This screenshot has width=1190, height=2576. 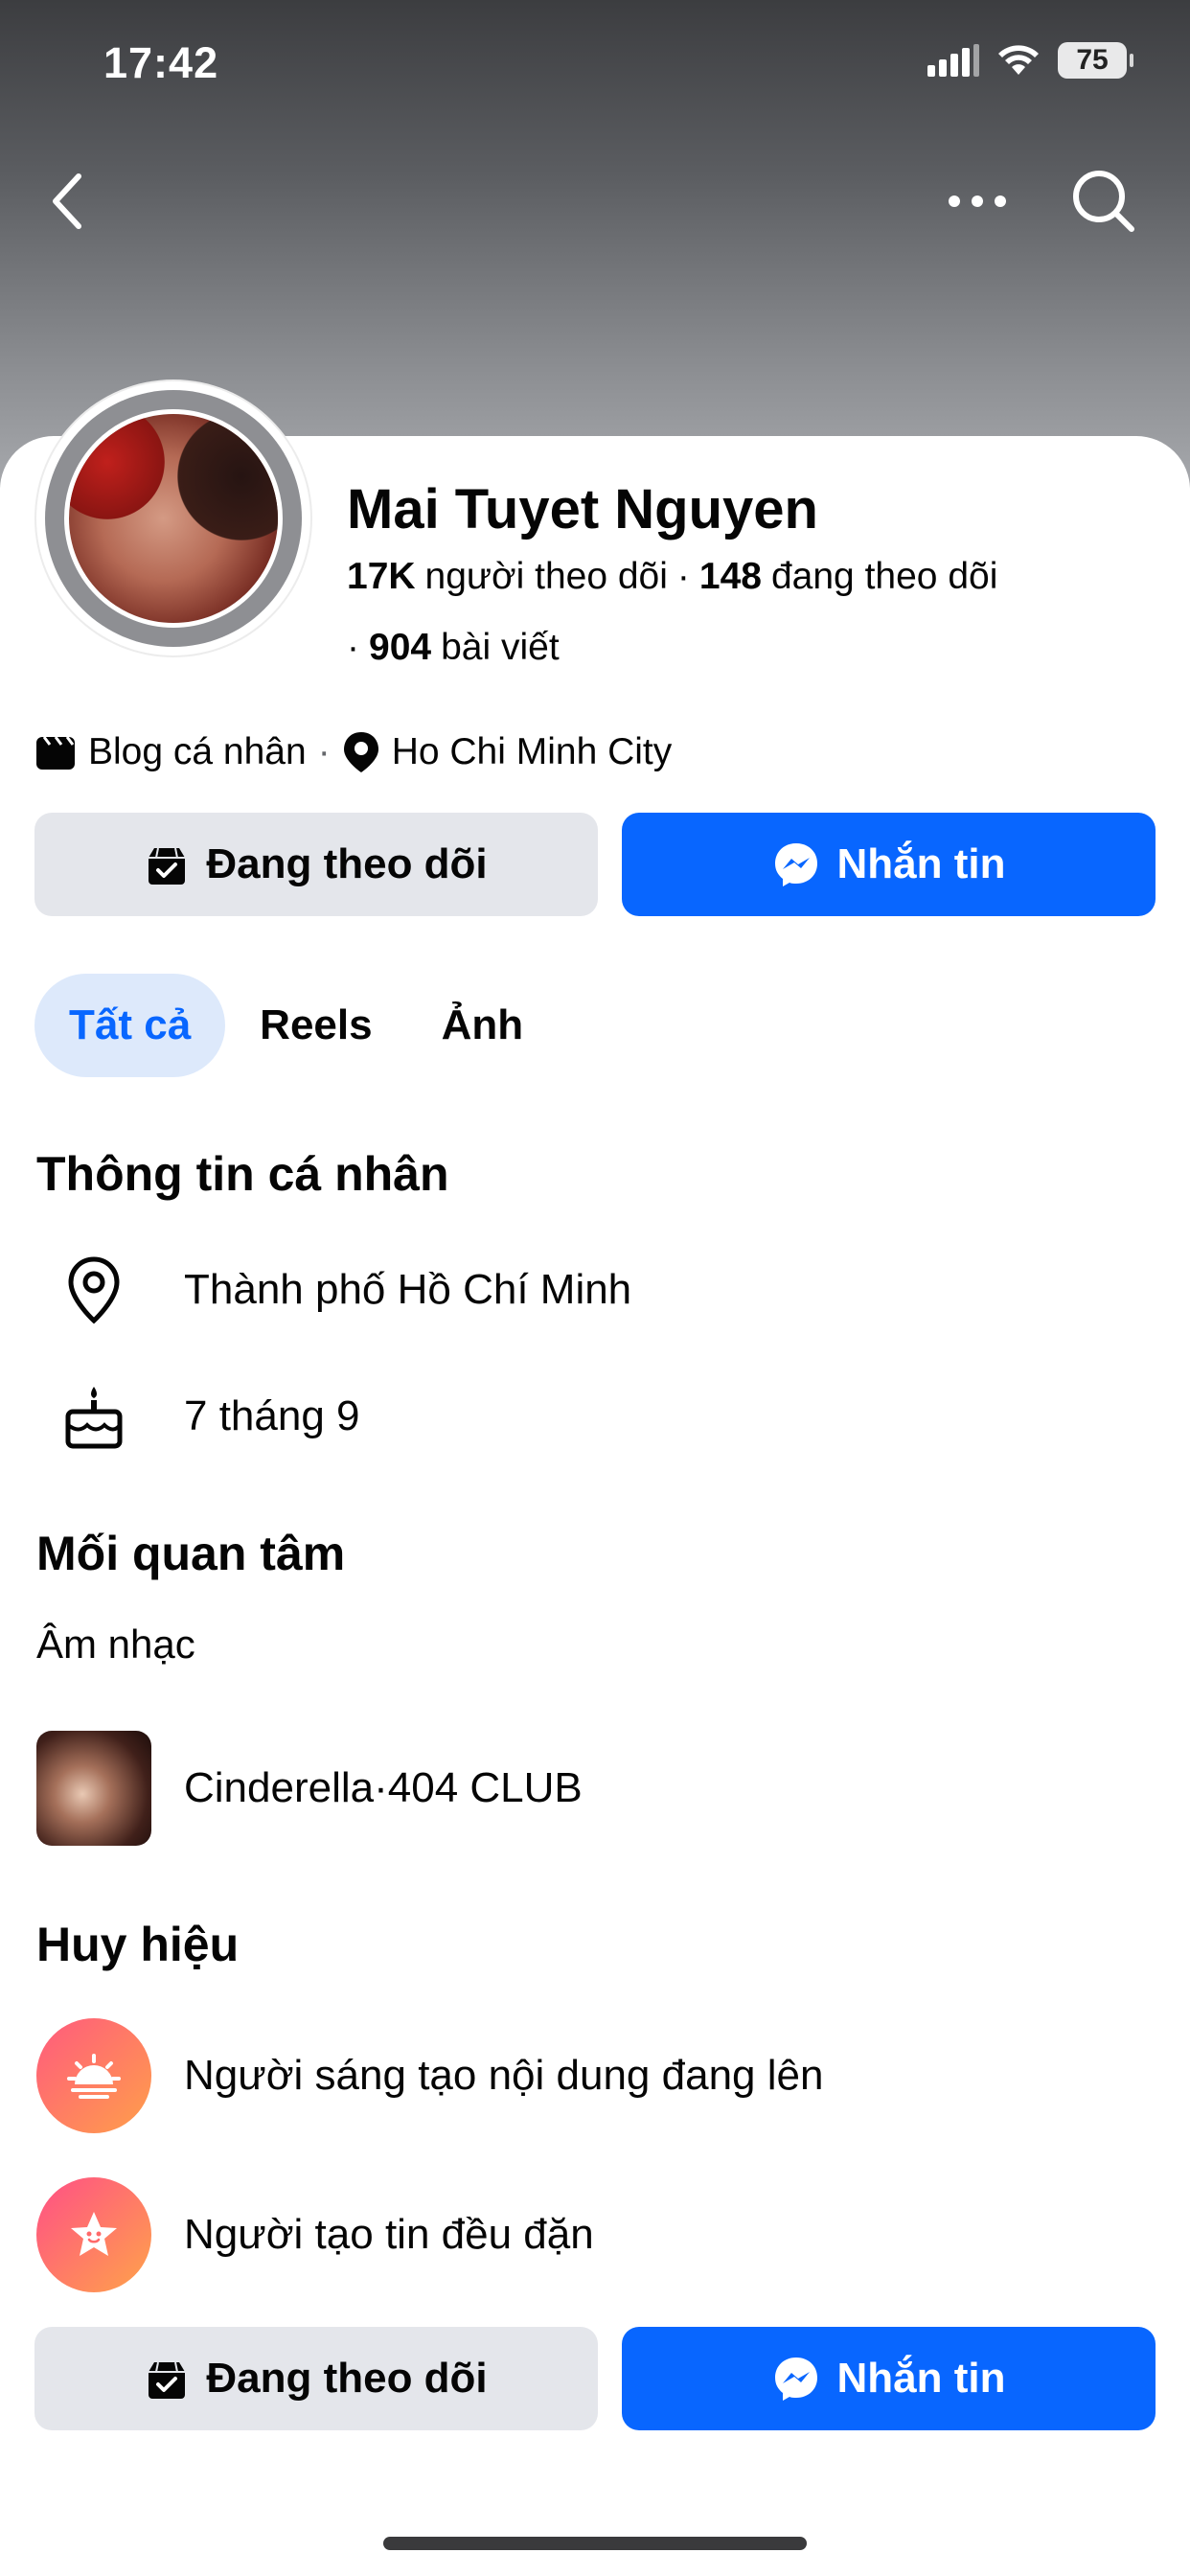 I want to click on avatar-photo, so click(x=174, y=518).